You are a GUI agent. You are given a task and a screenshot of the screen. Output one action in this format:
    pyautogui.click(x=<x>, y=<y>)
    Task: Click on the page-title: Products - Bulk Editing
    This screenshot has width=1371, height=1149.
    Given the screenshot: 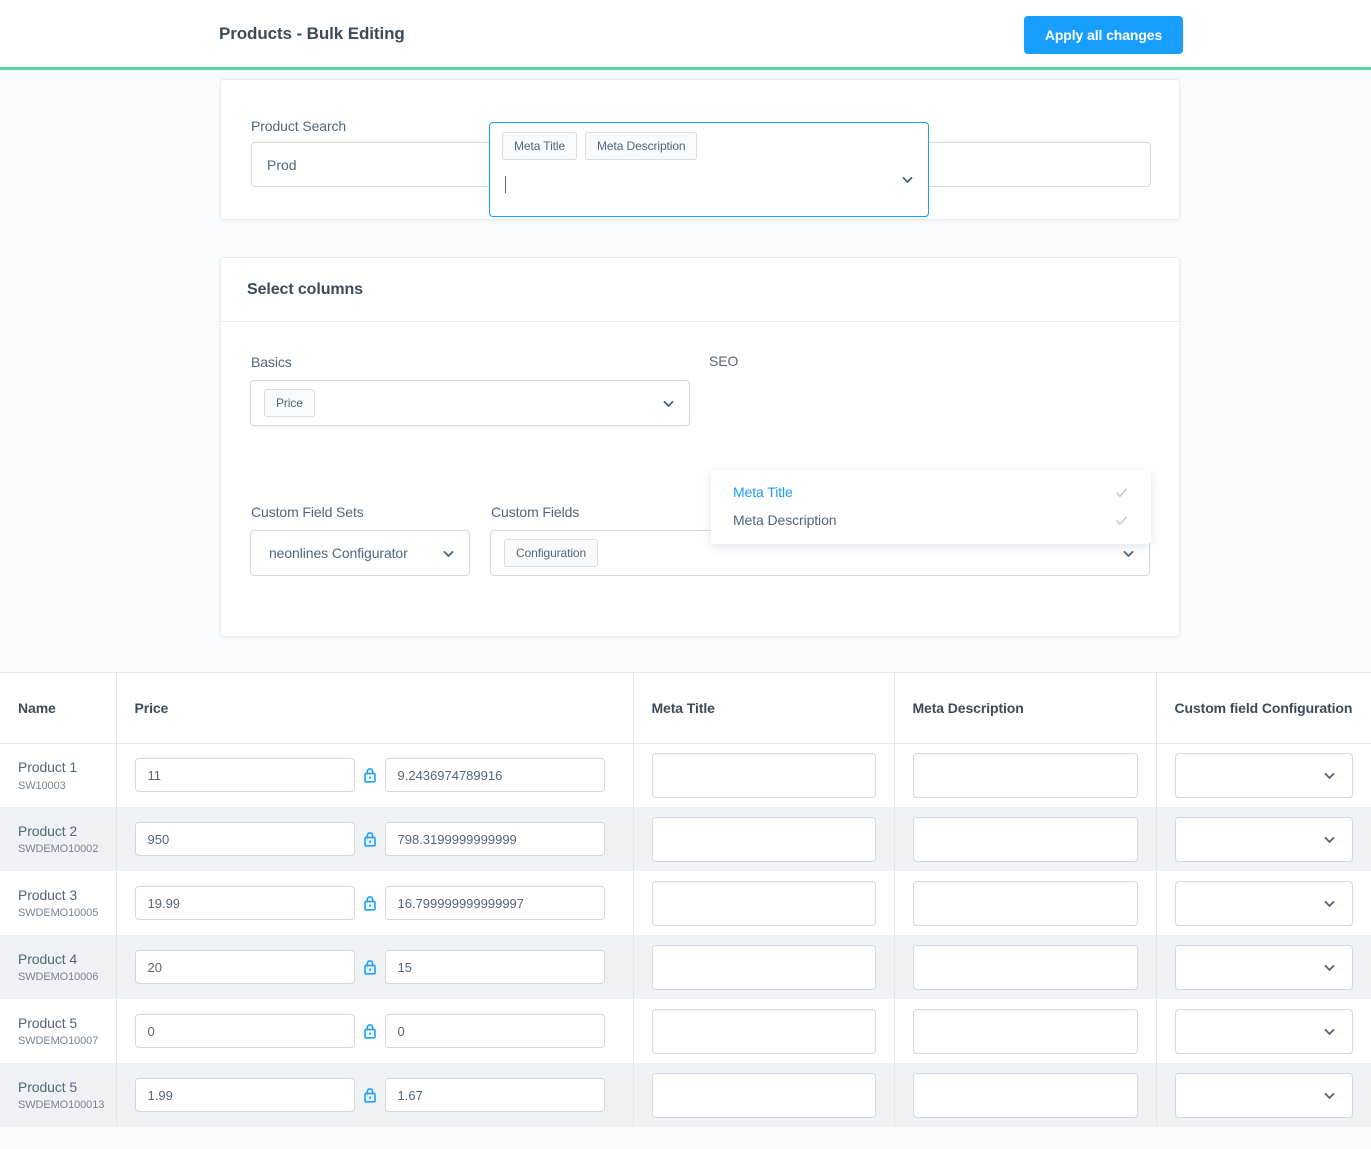 What is the action you would take?
    pyautogui.click(x=312, y=33)
    